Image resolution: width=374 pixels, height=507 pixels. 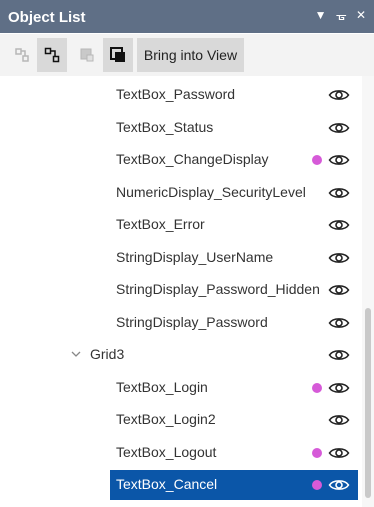 I want to click on bring-into-view-button: Bring into View, so click(x=190, y=55).